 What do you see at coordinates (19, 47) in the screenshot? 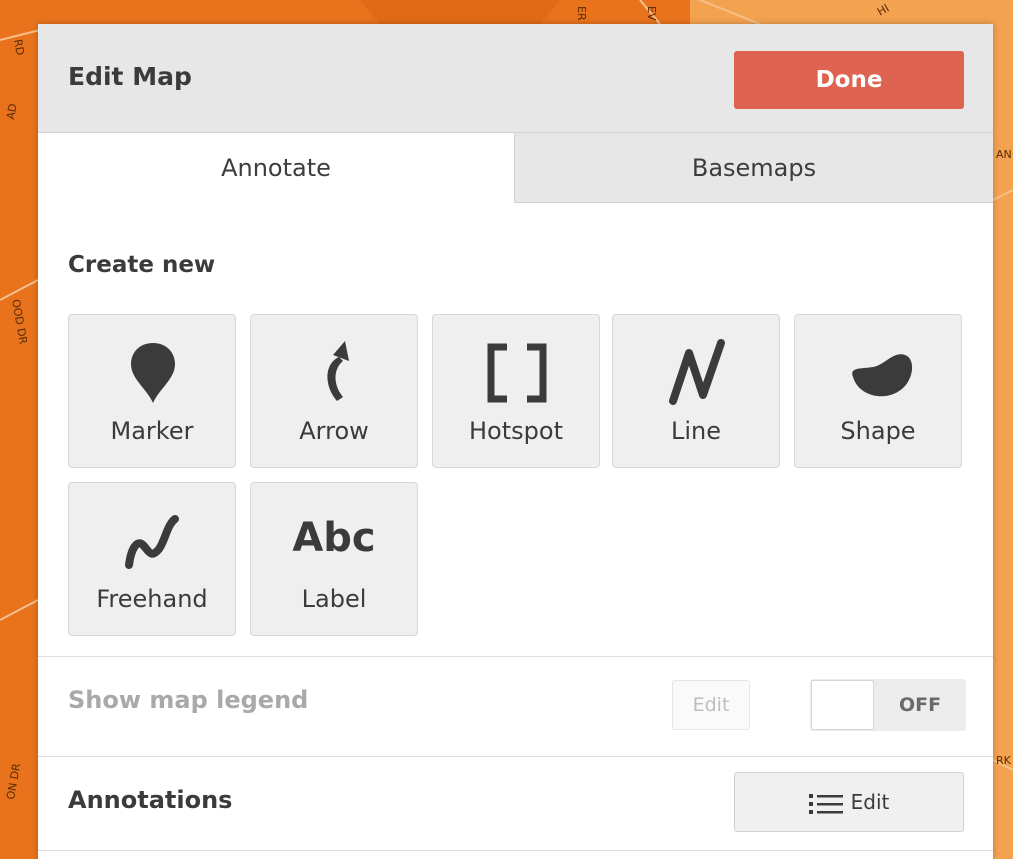
I see `map-label: RD` at bounding box center [19, 47].